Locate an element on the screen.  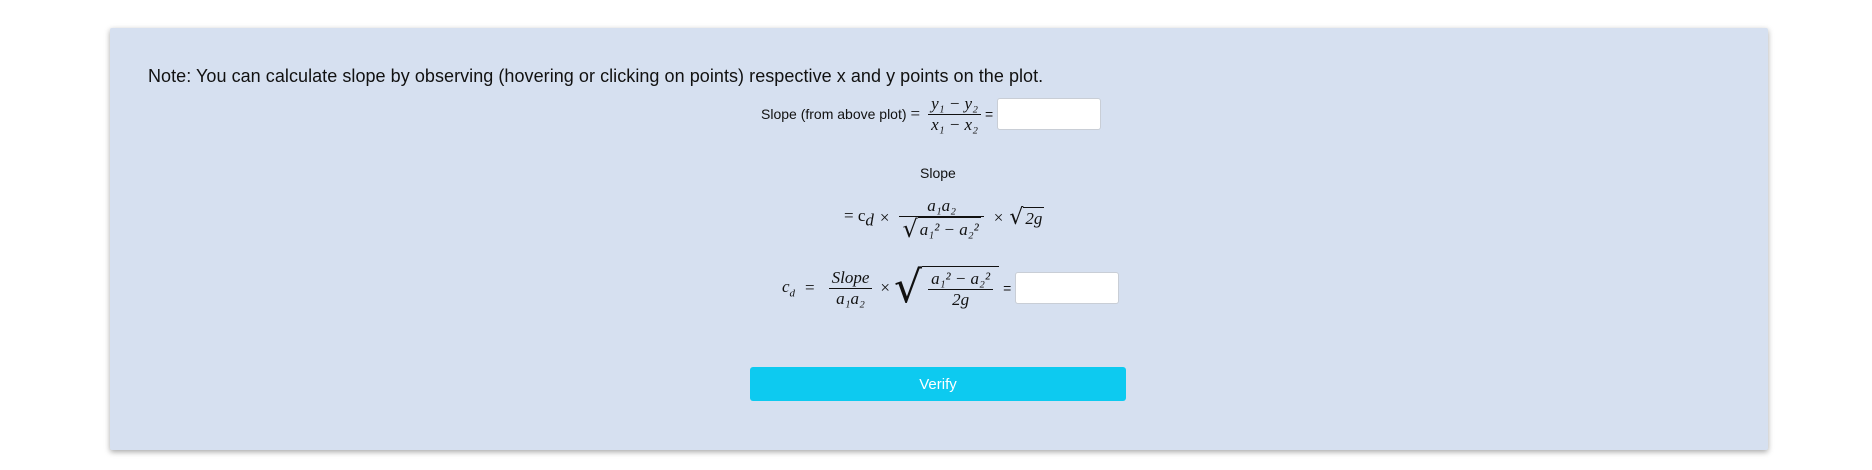
sqrt-symbol: √ a₁² − a₂² 2g is located at coordinates (947, 287).